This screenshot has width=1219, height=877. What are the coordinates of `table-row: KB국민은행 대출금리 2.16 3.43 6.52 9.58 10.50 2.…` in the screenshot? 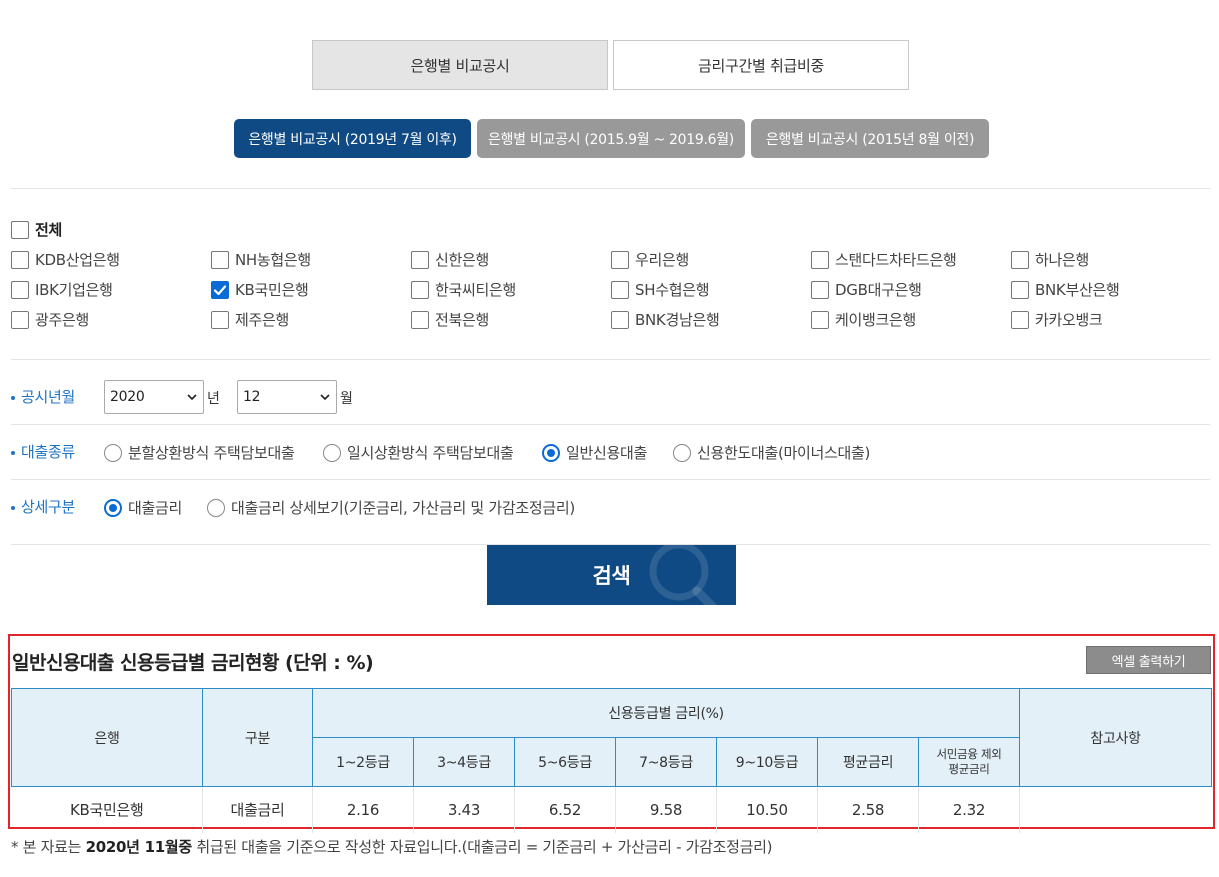 It's located at (611, 809).